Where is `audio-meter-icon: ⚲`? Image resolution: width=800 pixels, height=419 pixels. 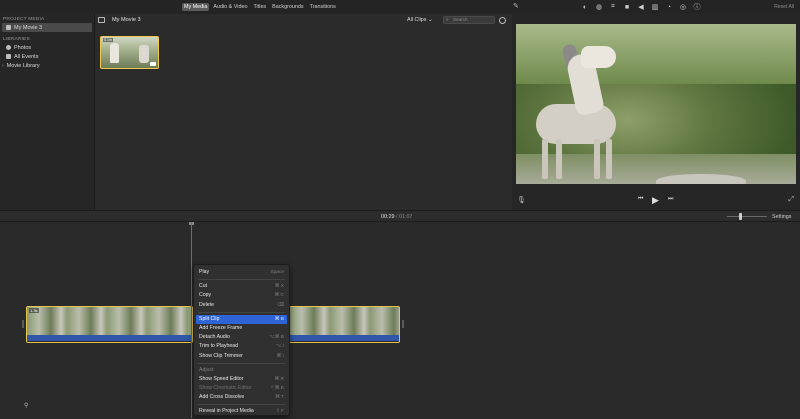 audio-meter-icon: ⚲ is located at coordinates (26, 405).